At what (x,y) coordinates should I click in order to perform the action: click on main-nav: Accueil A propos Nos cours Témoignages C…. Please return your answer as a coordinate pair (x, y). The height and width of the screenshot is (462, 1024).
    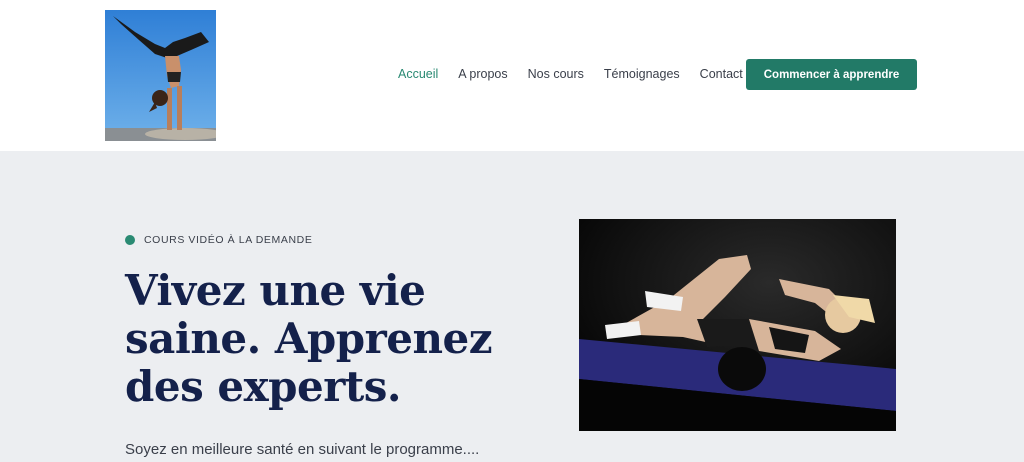
    Looking at the image, I should click on (580, 74).